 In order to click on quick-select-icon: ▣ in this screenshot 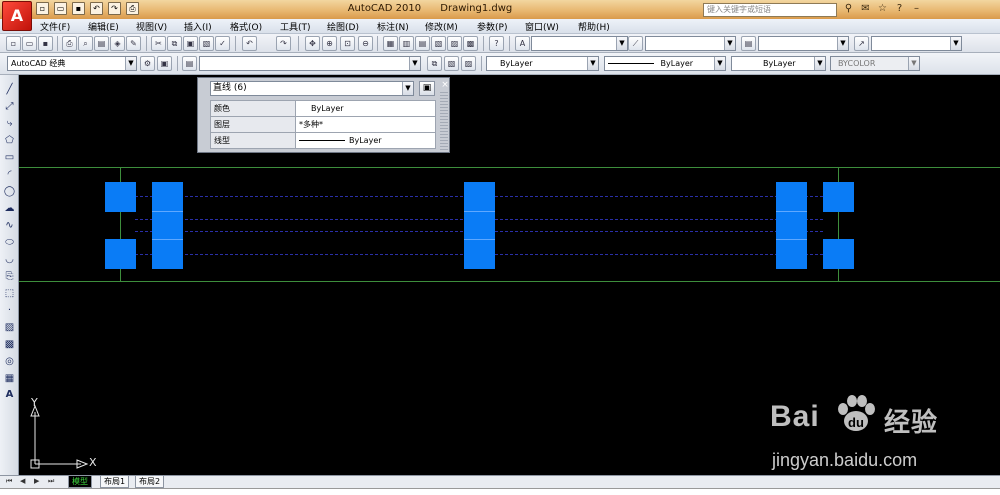, I will do `click(427, 88)`.